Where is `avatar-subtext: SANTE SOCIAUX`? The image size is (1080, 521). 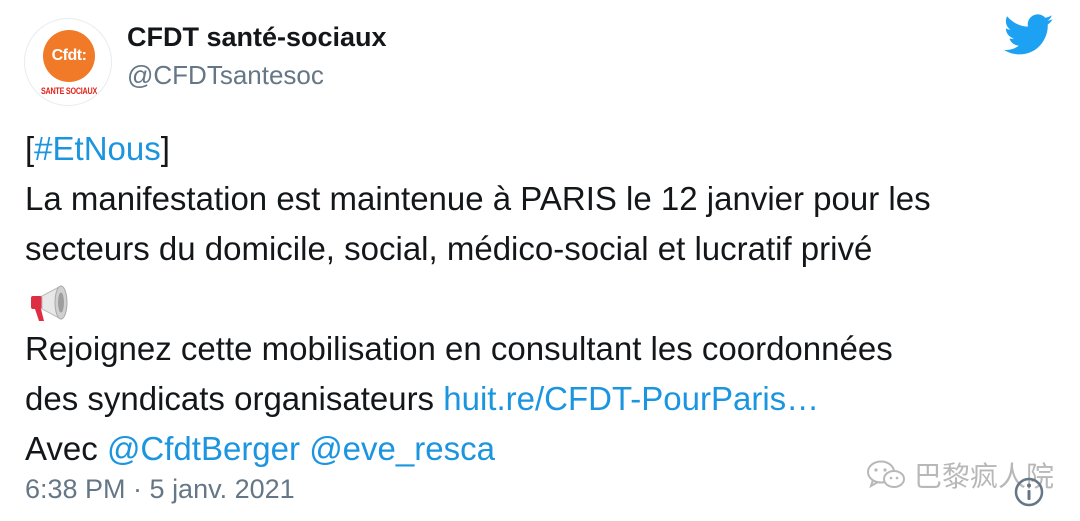 avatar-subtext: SANTE SOCIAUX is located at coordinates (69, 91).